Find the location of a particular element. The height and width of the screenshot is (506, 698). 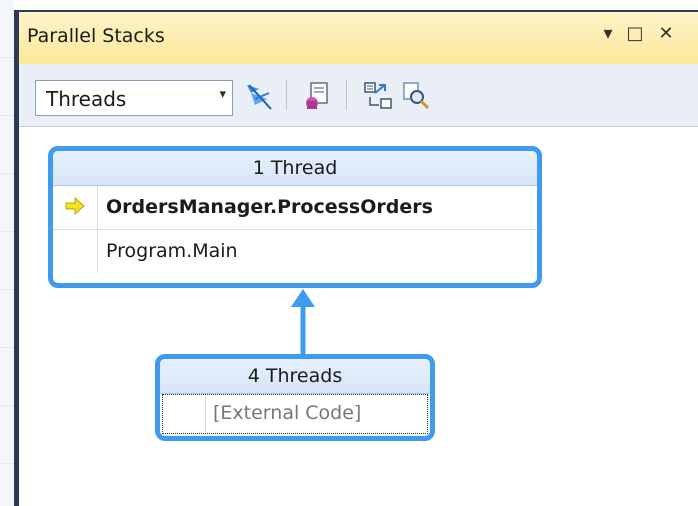

maximize-icon: □ is located at coordinates (635, 34).